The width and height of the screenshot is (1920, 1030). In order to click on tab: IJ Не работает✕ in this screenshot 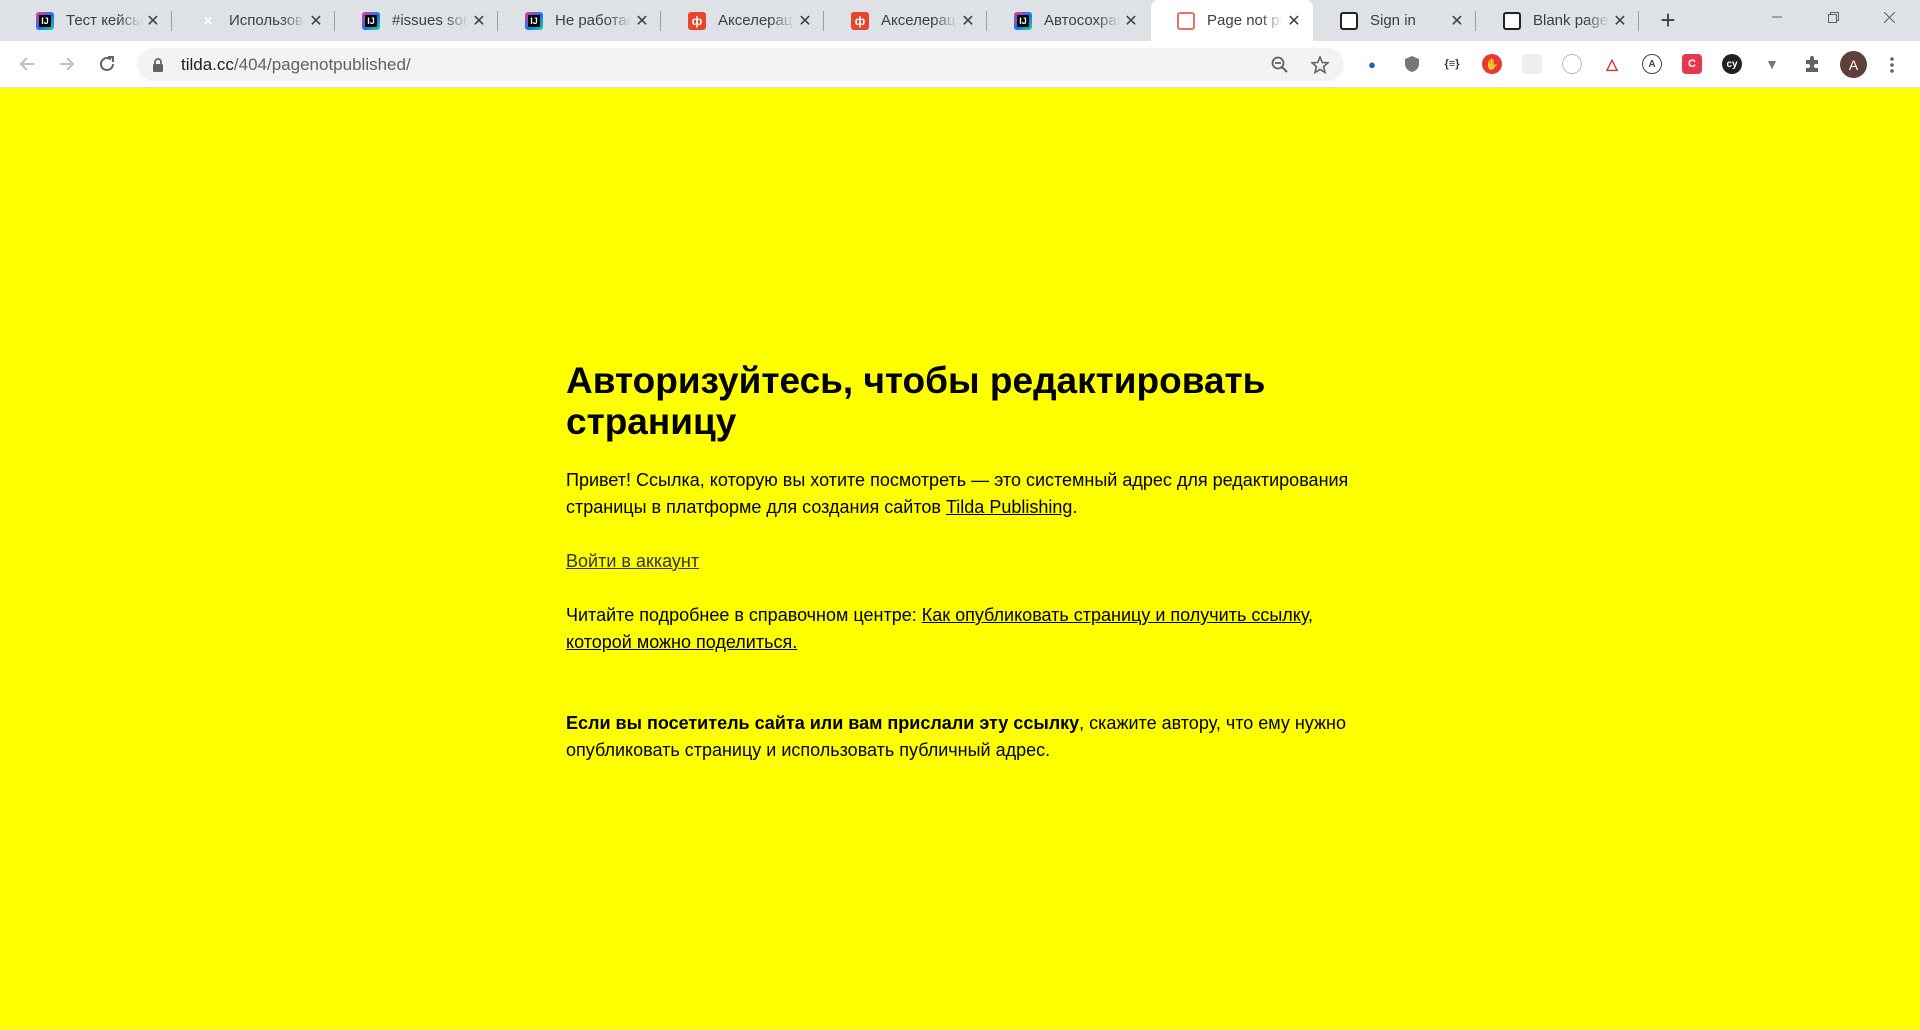, I will do `click(580, 20)`.